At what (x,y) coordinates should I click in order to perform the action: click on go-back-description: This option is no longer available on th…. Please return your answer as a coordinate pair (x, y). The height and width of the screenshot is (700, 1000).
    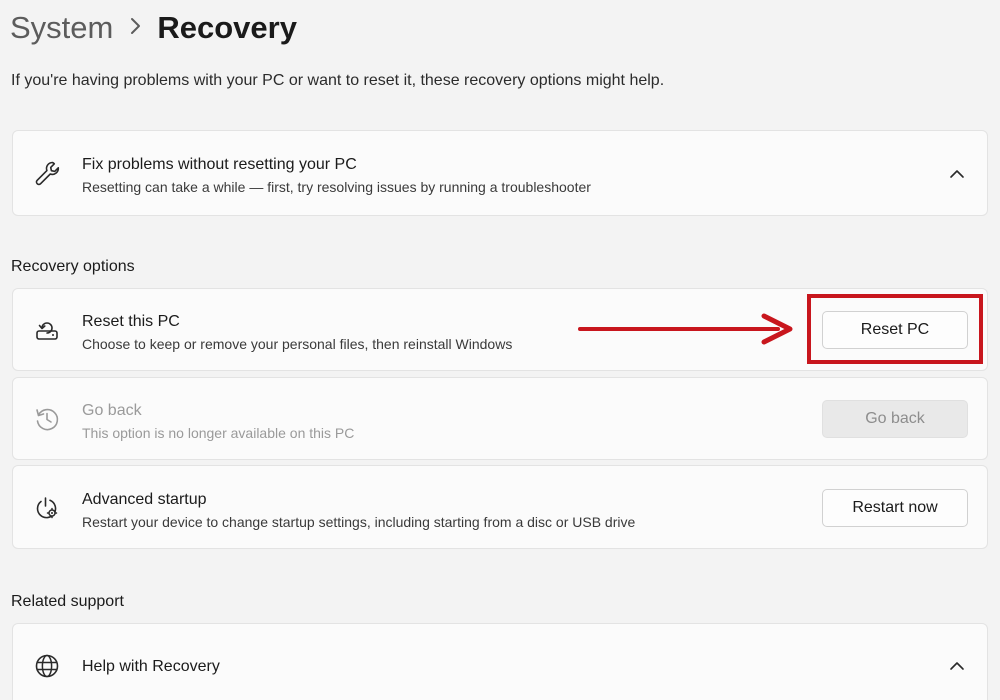
    Looking at the image, I should click on (218, 433).